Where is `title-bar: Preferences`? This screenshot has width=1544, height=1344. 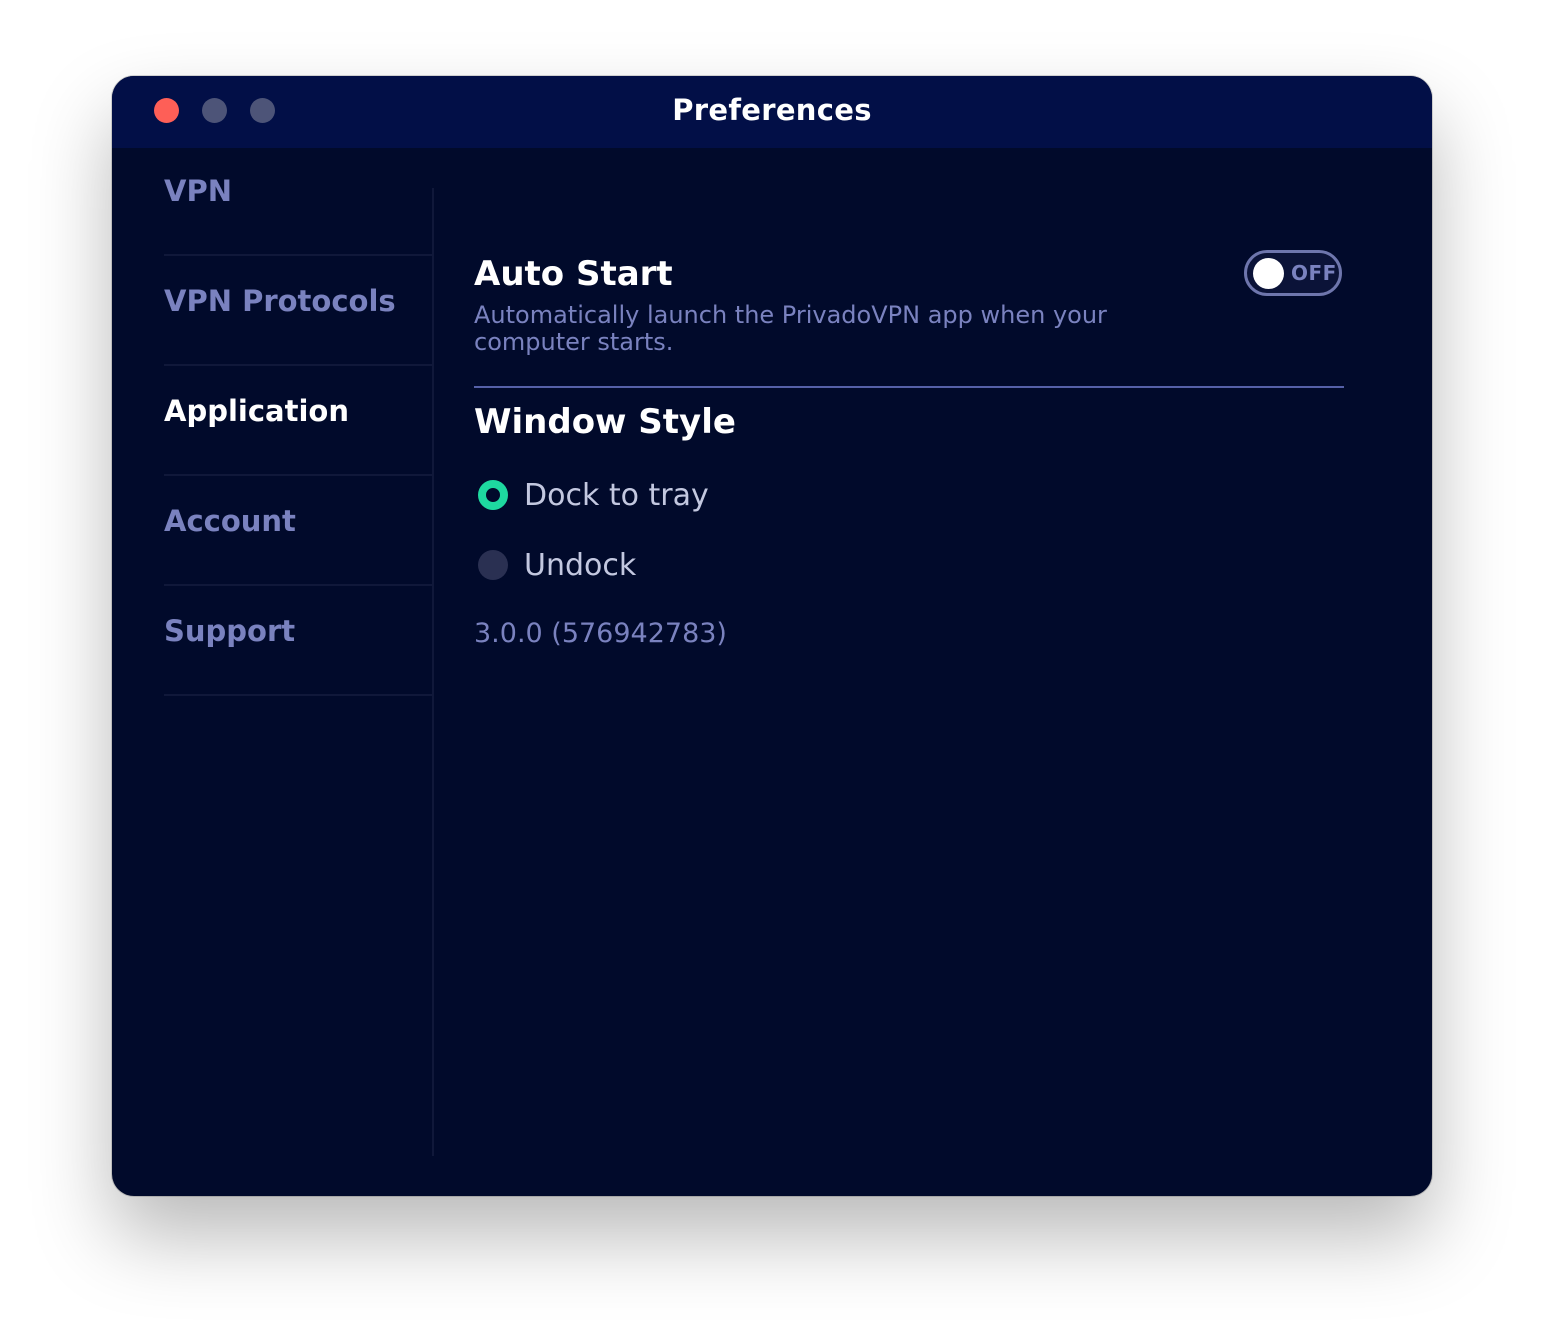
title-bar: Preferences is located at coordinates (772, 112).